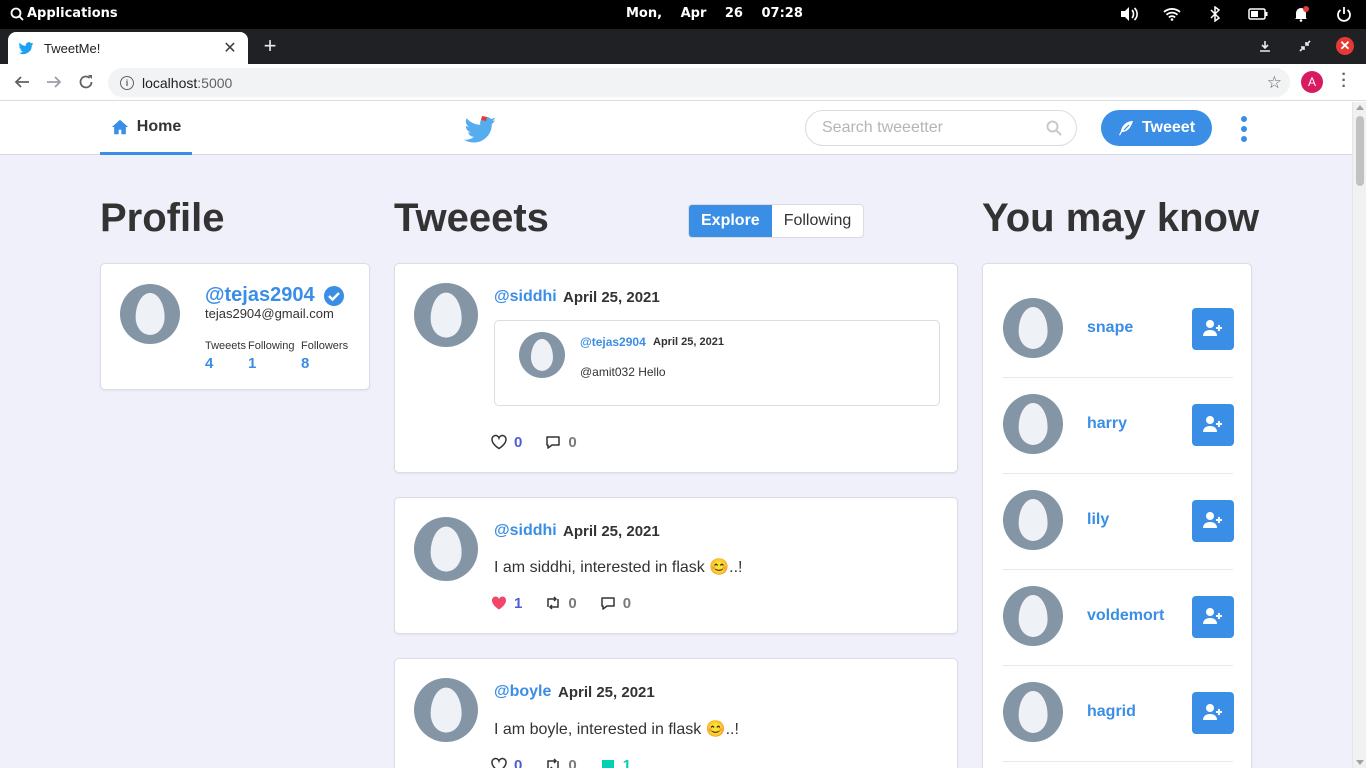  I want to click on comment-button: 1, so click(615, 762).